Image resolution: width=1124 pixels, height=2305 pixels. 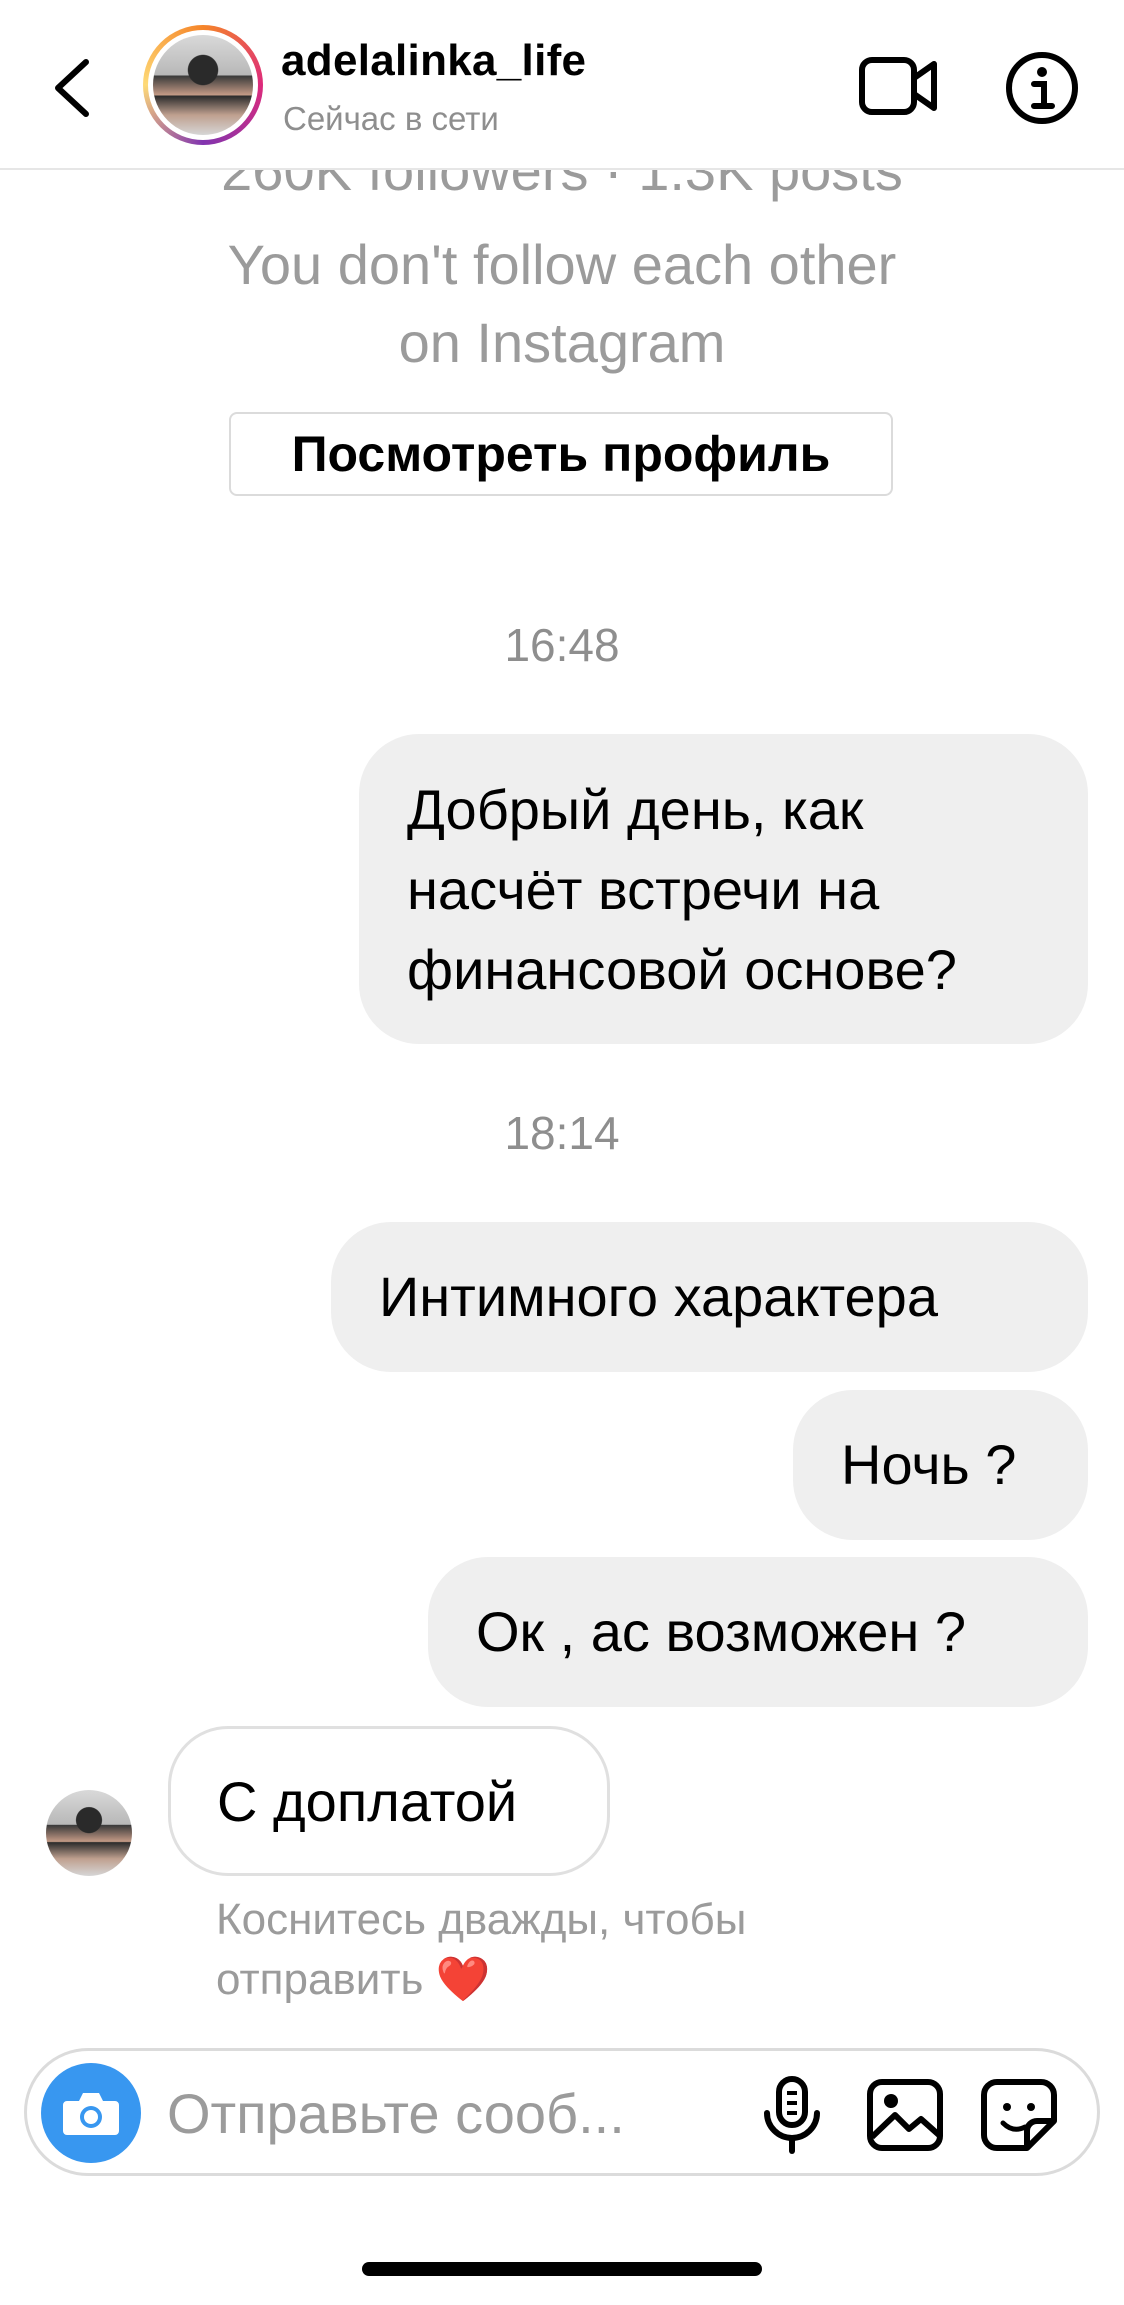 I want to click on video-camera-icon, so click(x=898, y=86).